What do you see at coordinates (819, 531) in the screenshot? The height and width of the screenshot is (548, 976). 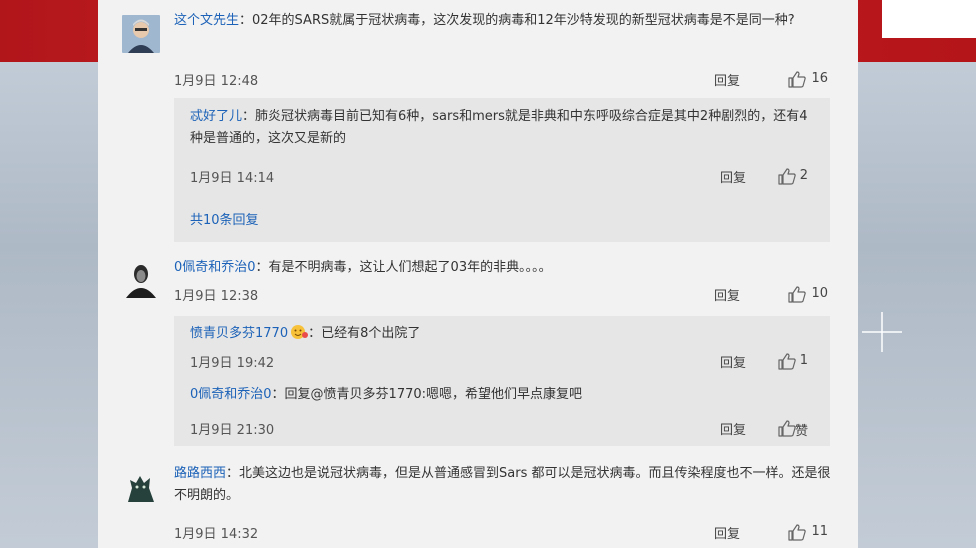 I see `like-count: 11` at bounding box center [819, 531].